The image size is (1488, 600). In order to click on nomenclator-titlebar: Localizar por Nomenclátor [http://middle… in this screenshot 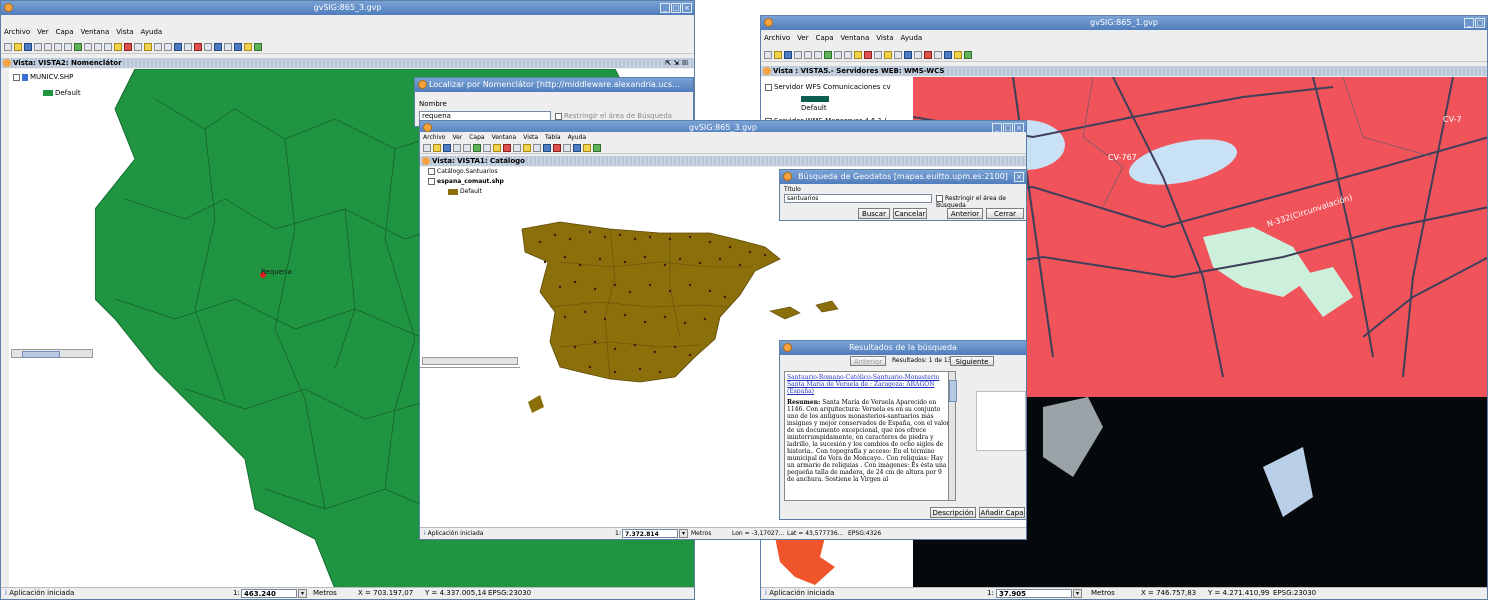, I will do `click(554, 85)`.